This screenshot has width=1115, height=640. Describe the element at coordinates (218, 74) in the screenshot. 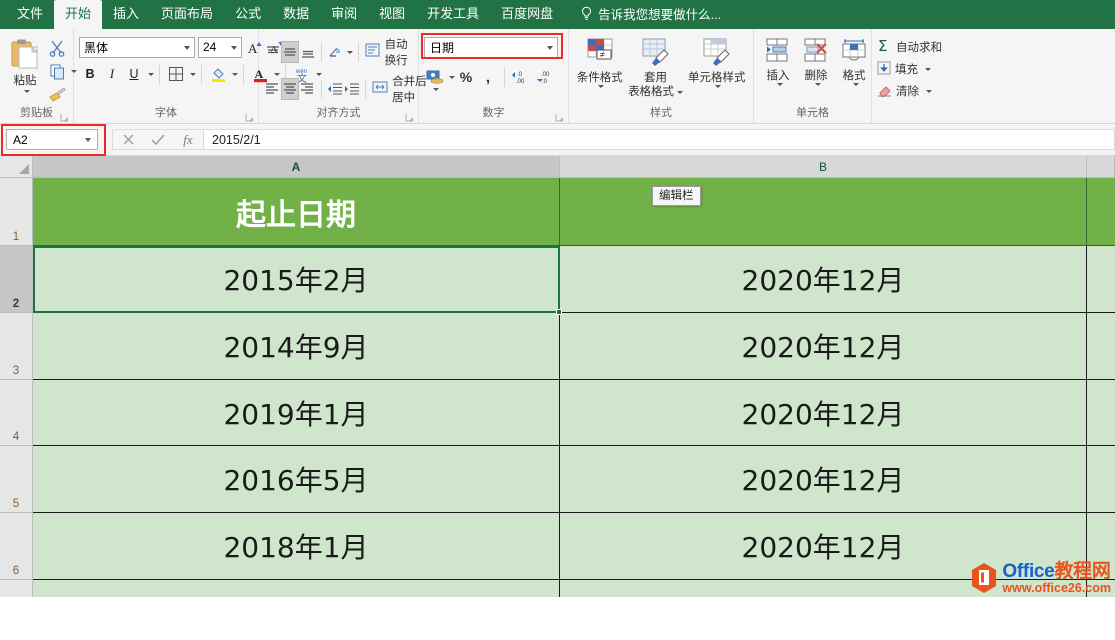

I see `fill-color-icon` at that location.